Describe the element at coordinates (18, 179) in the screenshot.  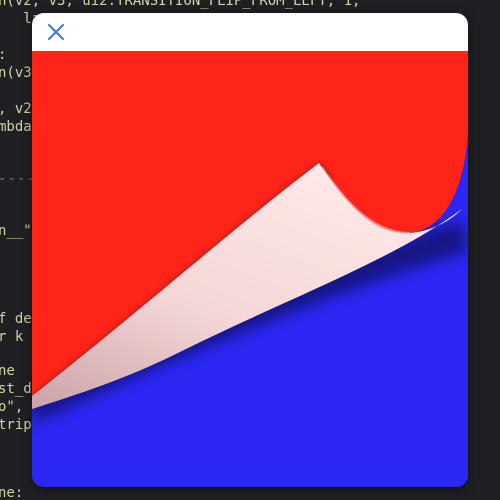
I see `code-line: ----` at that location.